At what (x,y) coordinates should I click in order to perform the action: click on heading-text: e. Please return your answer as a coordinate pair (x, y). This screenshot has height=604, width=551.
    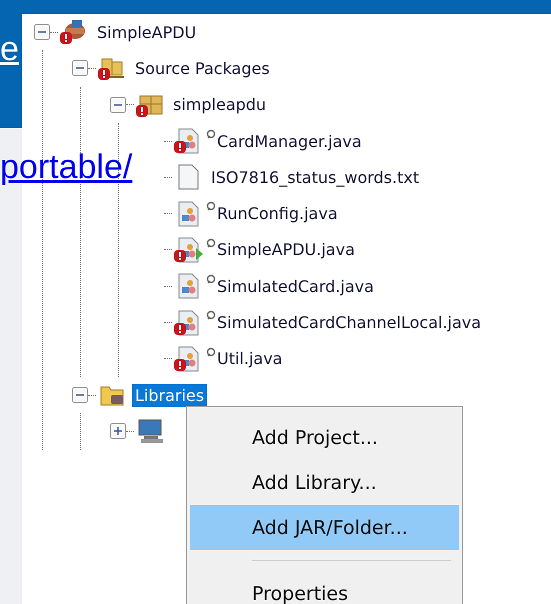
    Looking at the image, I should click on (9, 49).